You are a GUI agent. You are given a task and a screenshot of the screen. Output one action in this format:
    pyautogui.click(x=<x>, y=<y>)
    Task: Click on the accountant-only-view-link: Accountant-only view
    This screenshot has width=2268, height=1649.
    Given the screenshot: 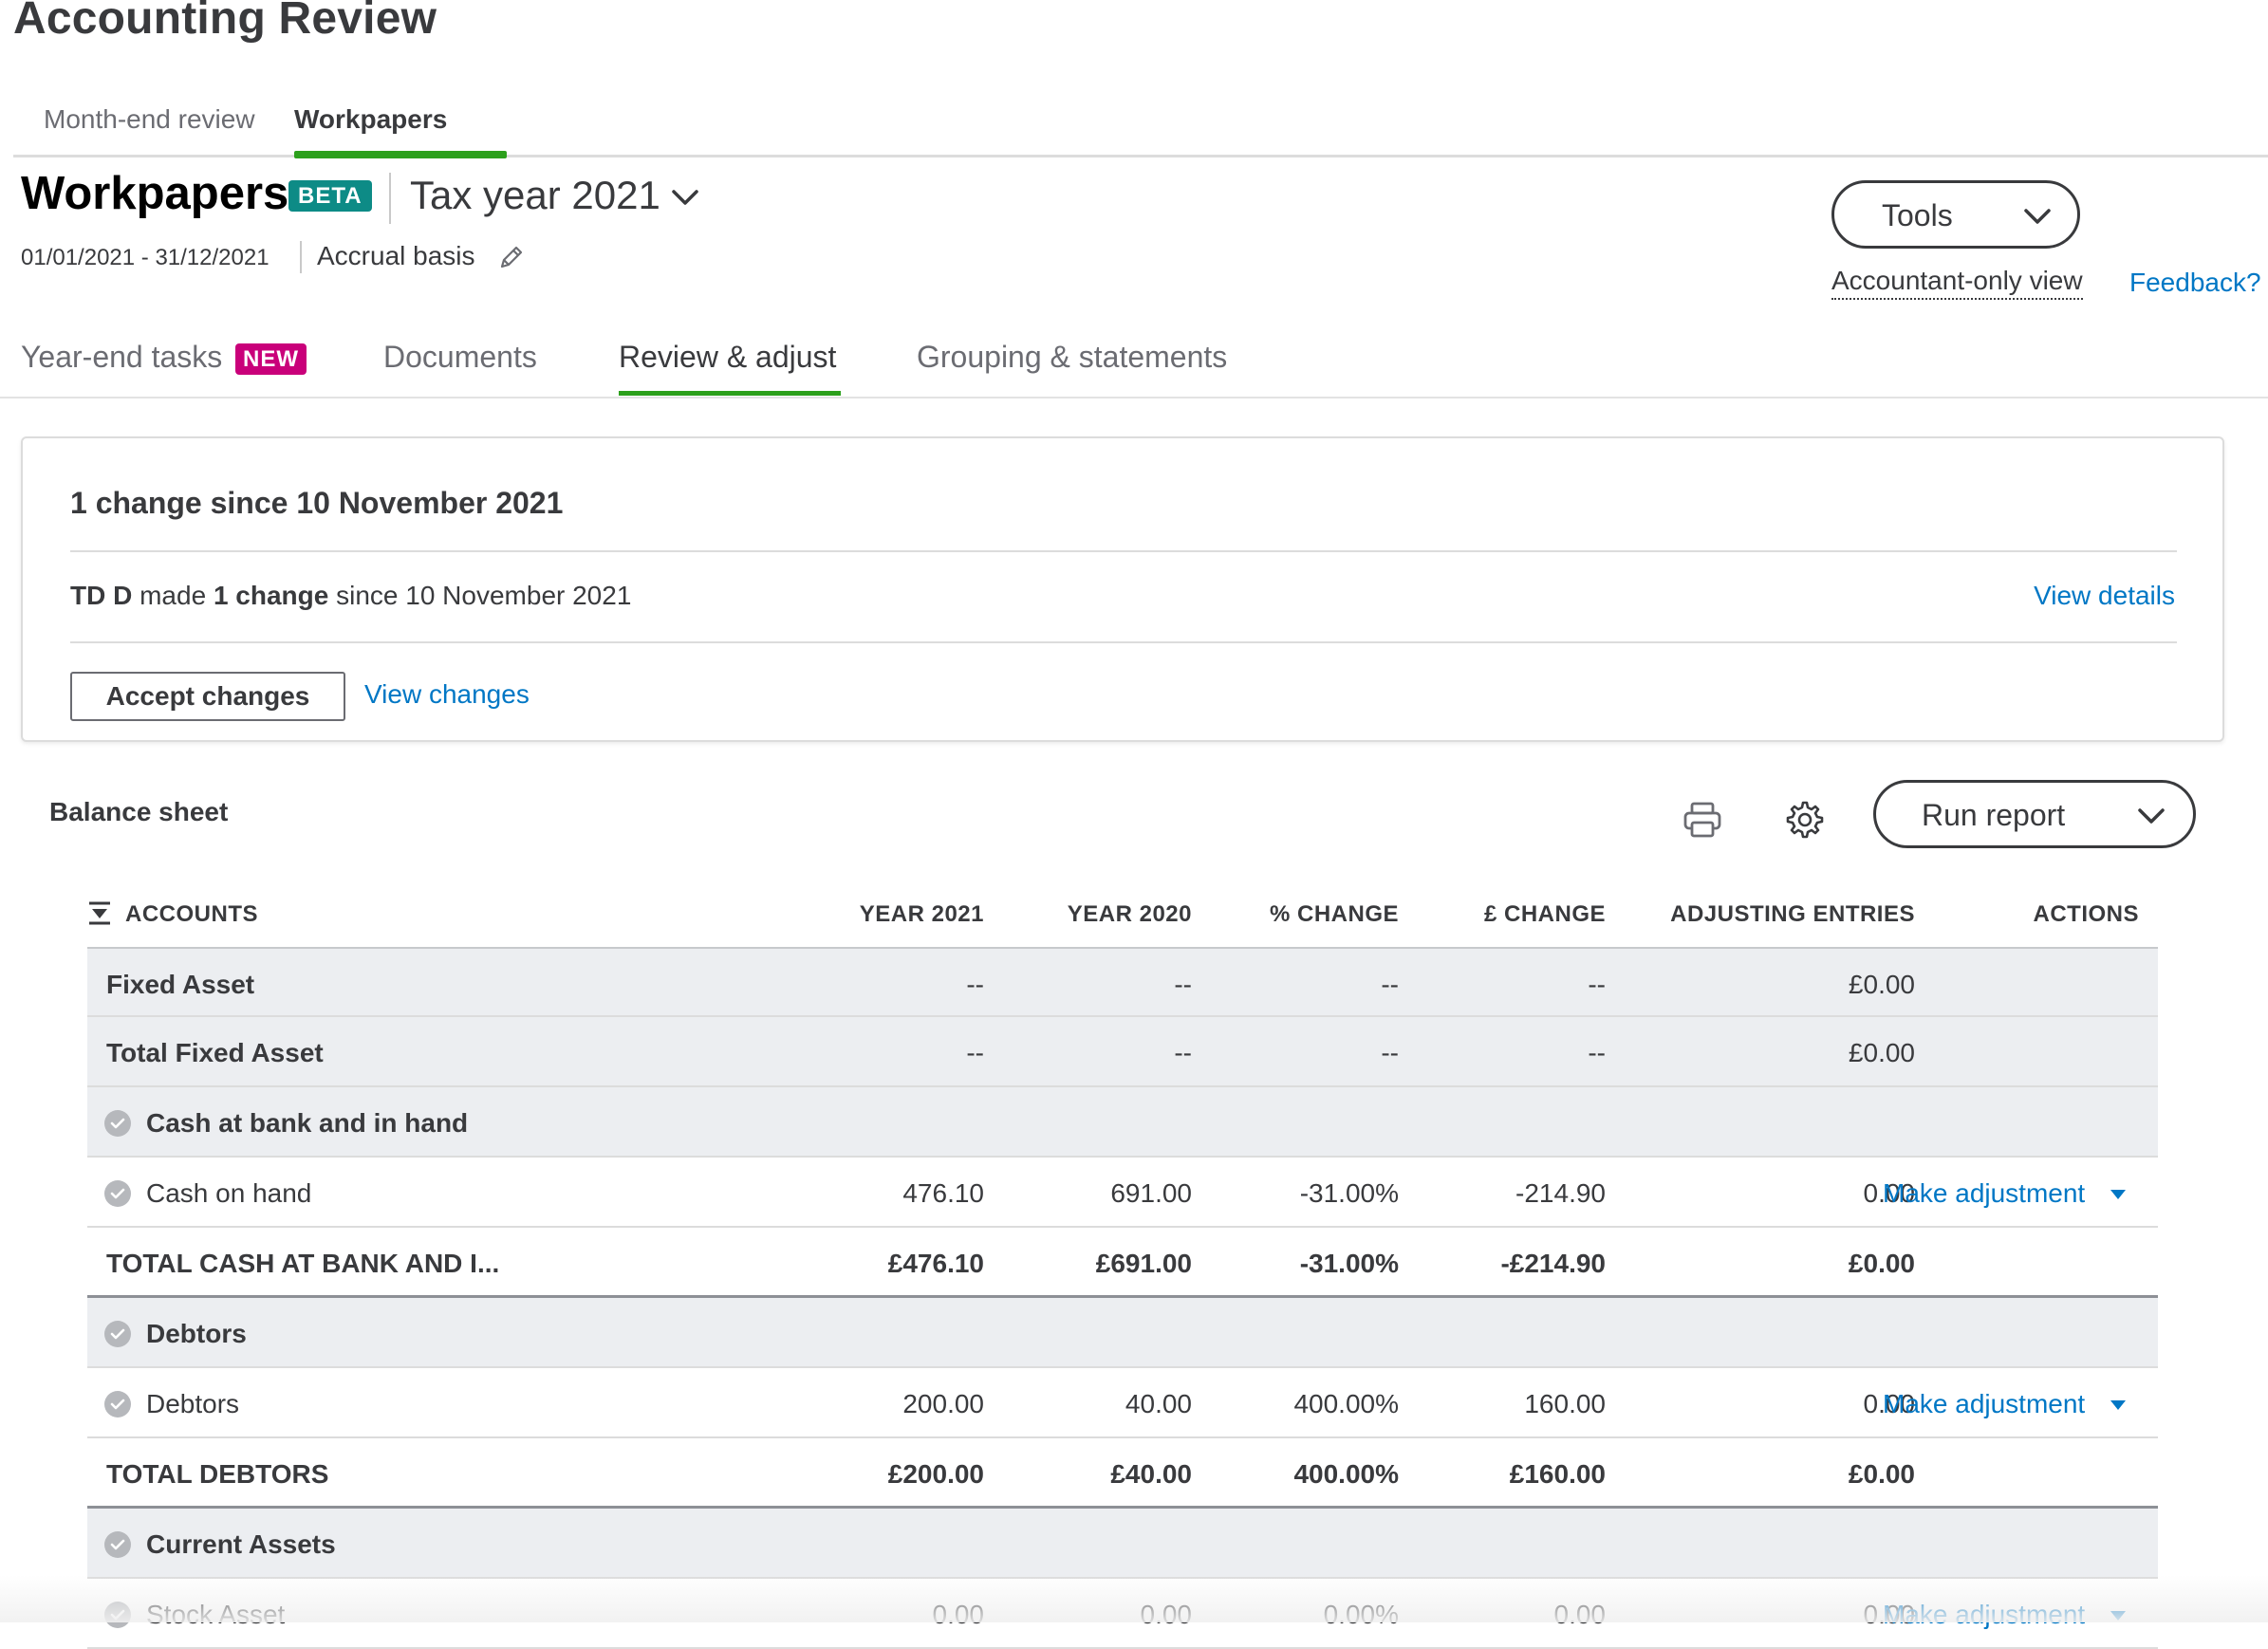 What is the action you would take?
    pyautogui.click(x=1957, y=283)
    